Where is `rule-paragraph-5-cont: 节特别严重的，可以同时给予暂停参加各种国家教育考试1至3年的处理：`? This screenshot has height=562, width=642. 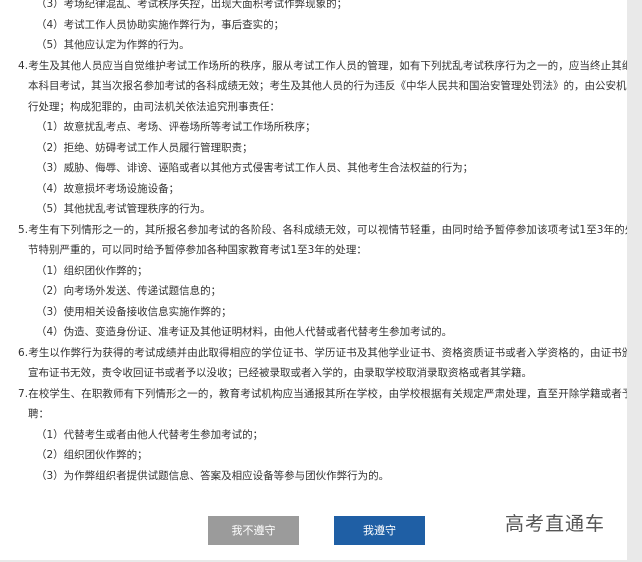
rule-paragraph-5-cont: 节特别严重的，可以同时给予暂停参加各种国家教育考试1至3年的处理： is located at coordinates (197, 250).